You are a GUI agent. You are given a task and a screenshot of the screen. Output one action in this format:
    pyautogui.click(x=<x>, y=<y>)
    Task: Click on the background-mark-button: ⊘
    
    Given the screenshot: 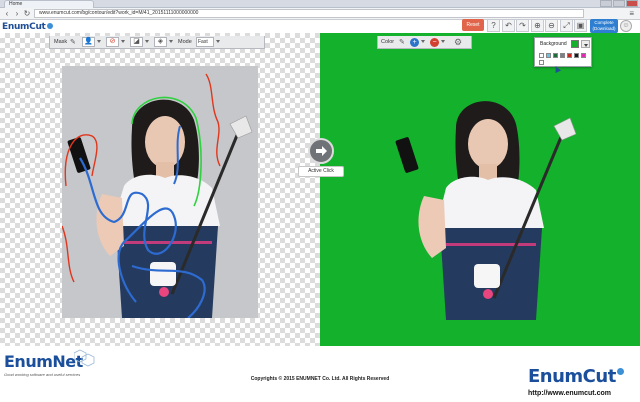 What is the action you would take?
    pyautogui.click(x=112, y=42)
    